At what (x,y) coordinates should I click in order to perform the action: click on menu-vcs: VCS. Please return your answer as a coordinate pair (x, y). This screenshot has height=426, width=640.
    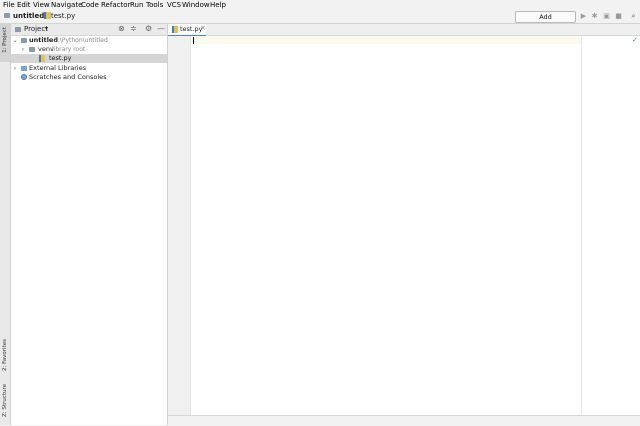
    Looking at the image, I should click on (174, 5).